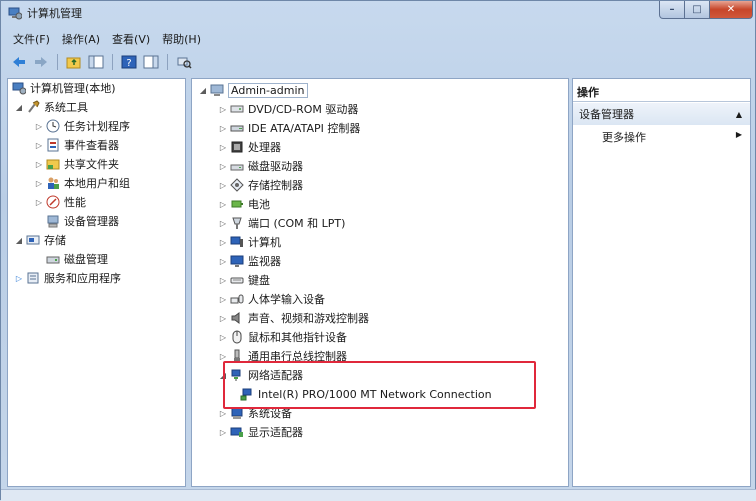  What do you see at coordinates (237, 261) in the screenshot?
I see `monitor-icon` at bounding box center [237, 261].